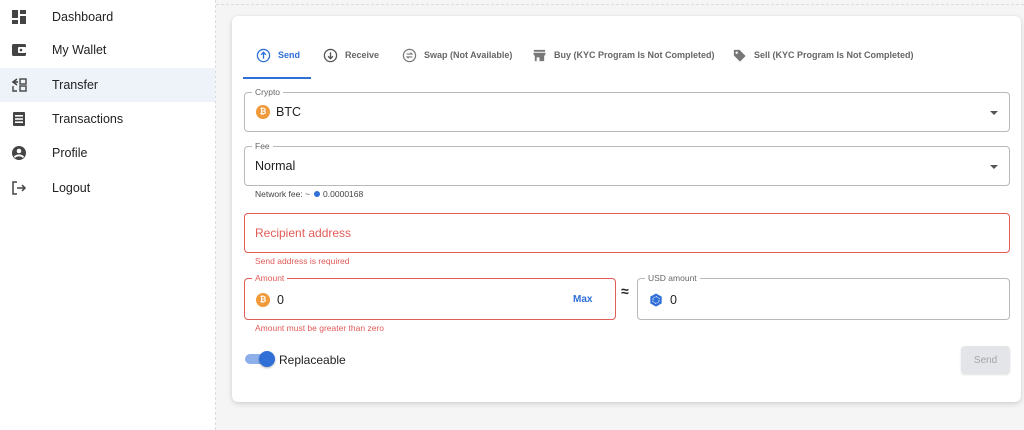 This screenshot has width=1024, height=430. Describe the element at coordinates (280, 300) in the screenshot. I see `amount-value: 0` at that location.